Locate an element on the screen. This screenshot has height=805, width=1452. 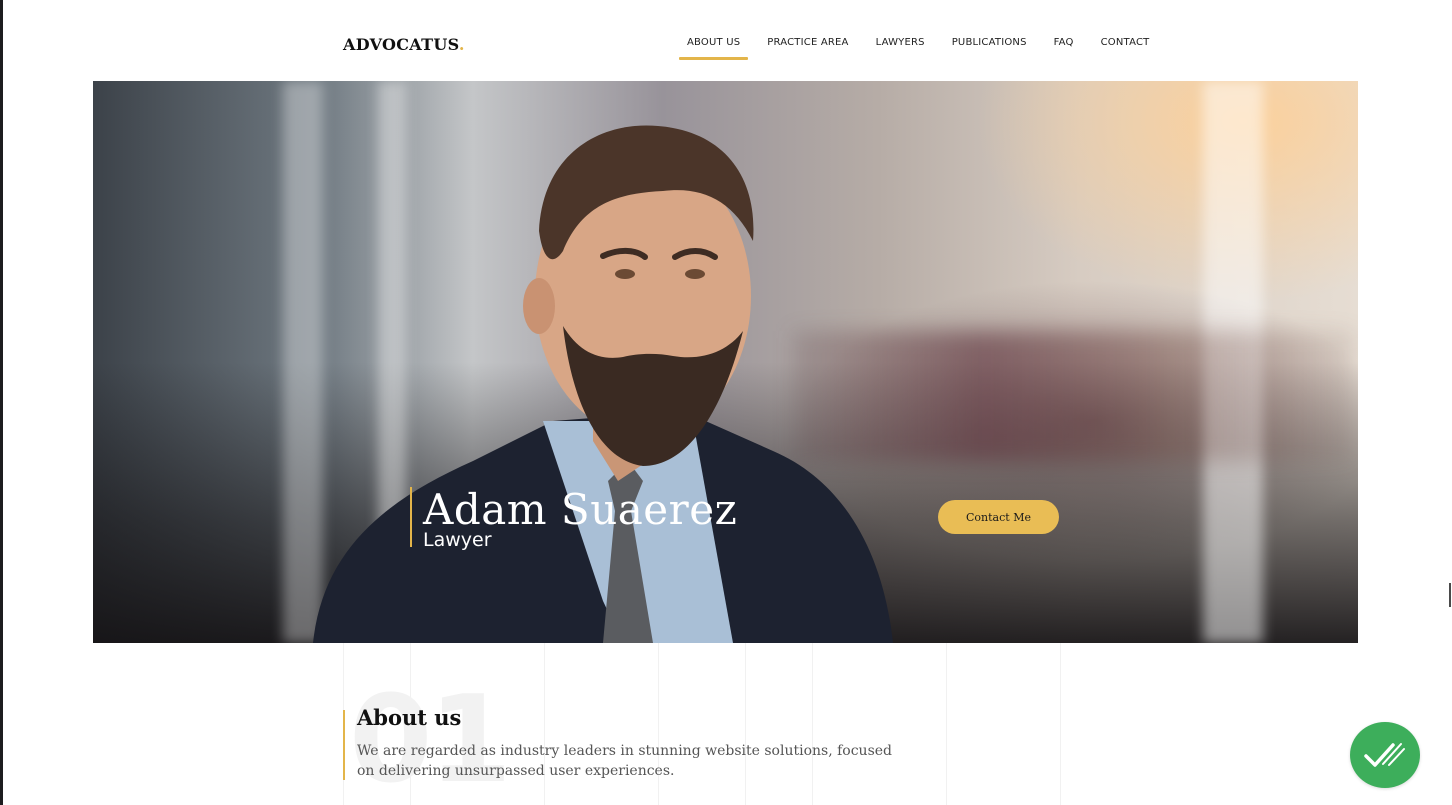
lawyer-name-block: Adam Suaerez Lawyer is located at coordinates (574, 518).